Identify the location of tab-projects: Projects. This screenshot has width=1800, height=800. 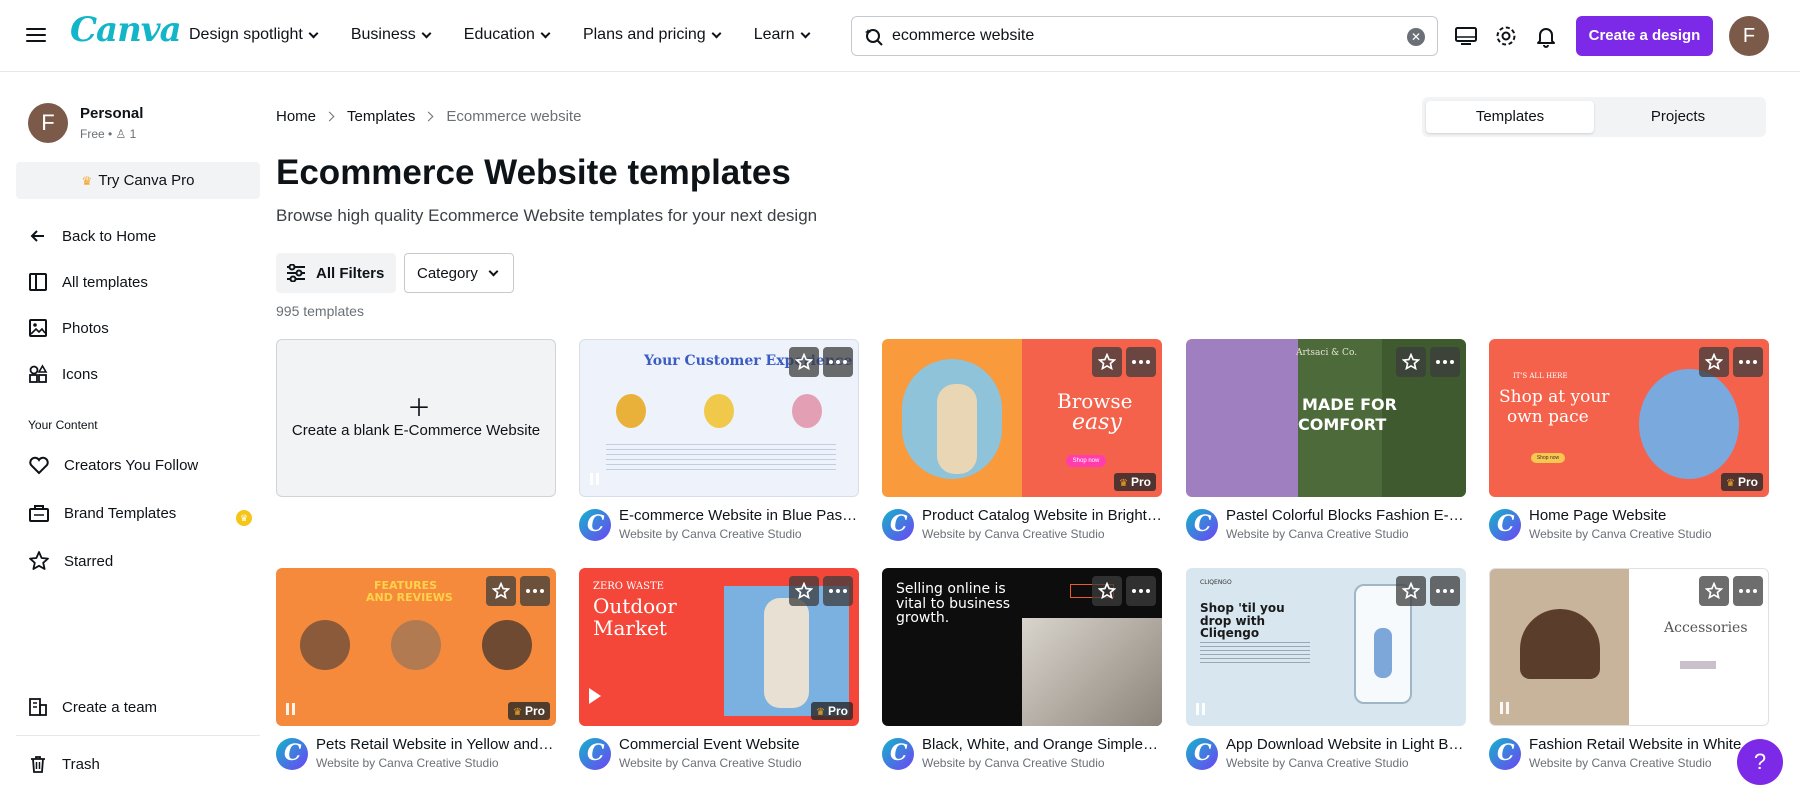
(1678, 117).